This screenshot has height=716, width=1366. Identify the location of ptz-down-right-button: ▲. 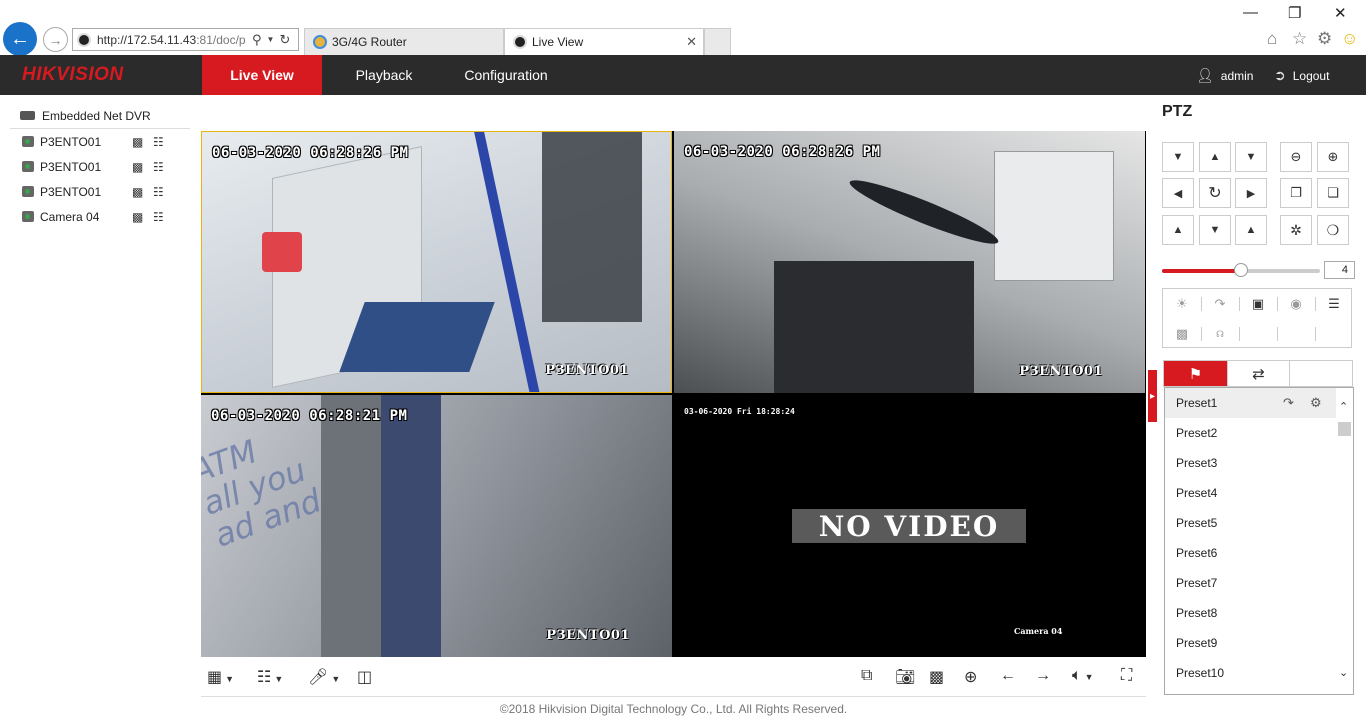
(1251, 230).